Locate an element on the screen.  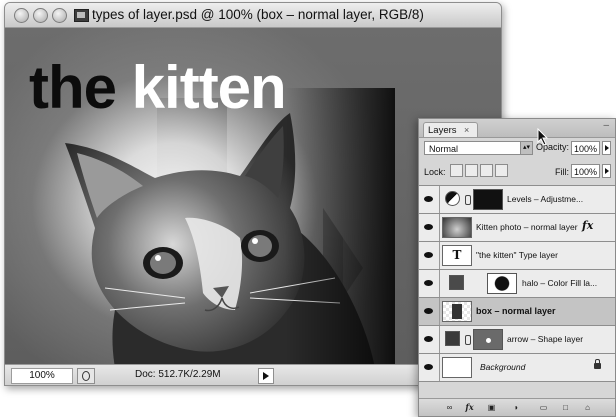
lock-position-icon is located at coordinates (486, 170).